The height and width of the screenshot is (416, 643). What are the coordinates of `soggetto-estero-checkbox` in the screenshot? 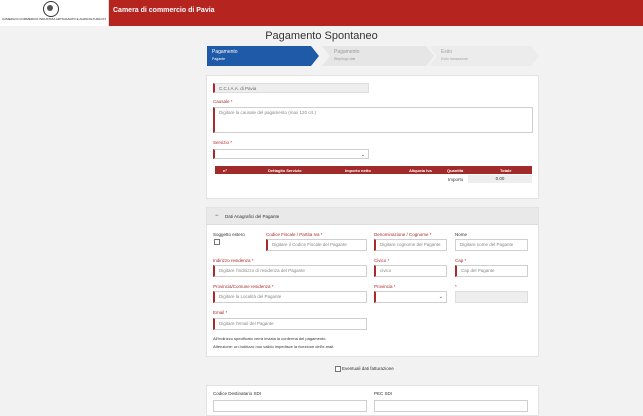 It's located at (217, 242).